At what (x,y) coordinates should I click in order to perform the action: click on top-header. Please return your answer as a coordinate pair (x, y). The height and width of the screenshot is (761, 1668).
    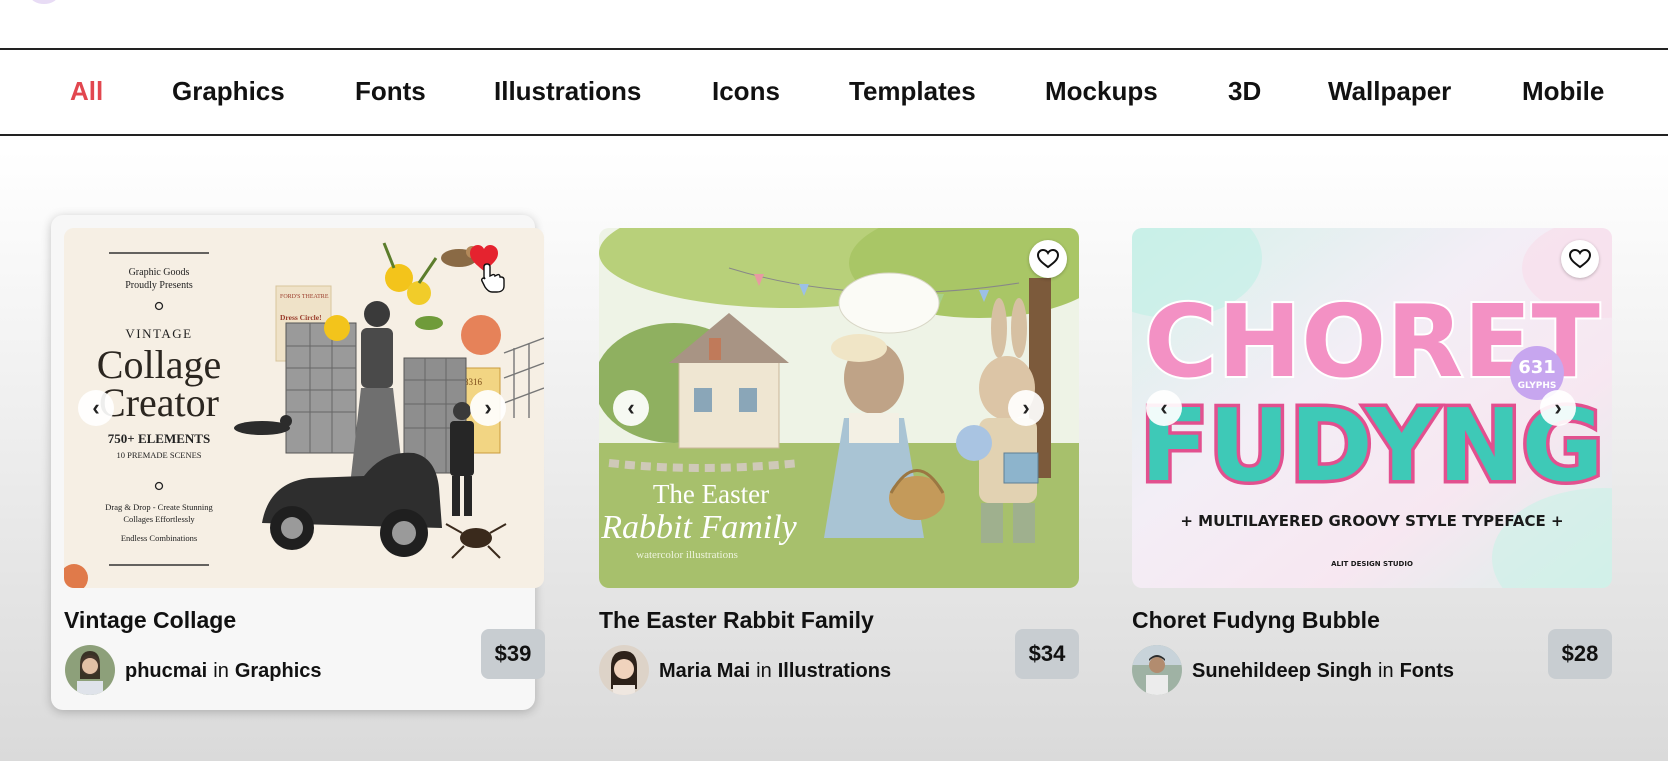
    Looking at the image, I should click on (834, 25).